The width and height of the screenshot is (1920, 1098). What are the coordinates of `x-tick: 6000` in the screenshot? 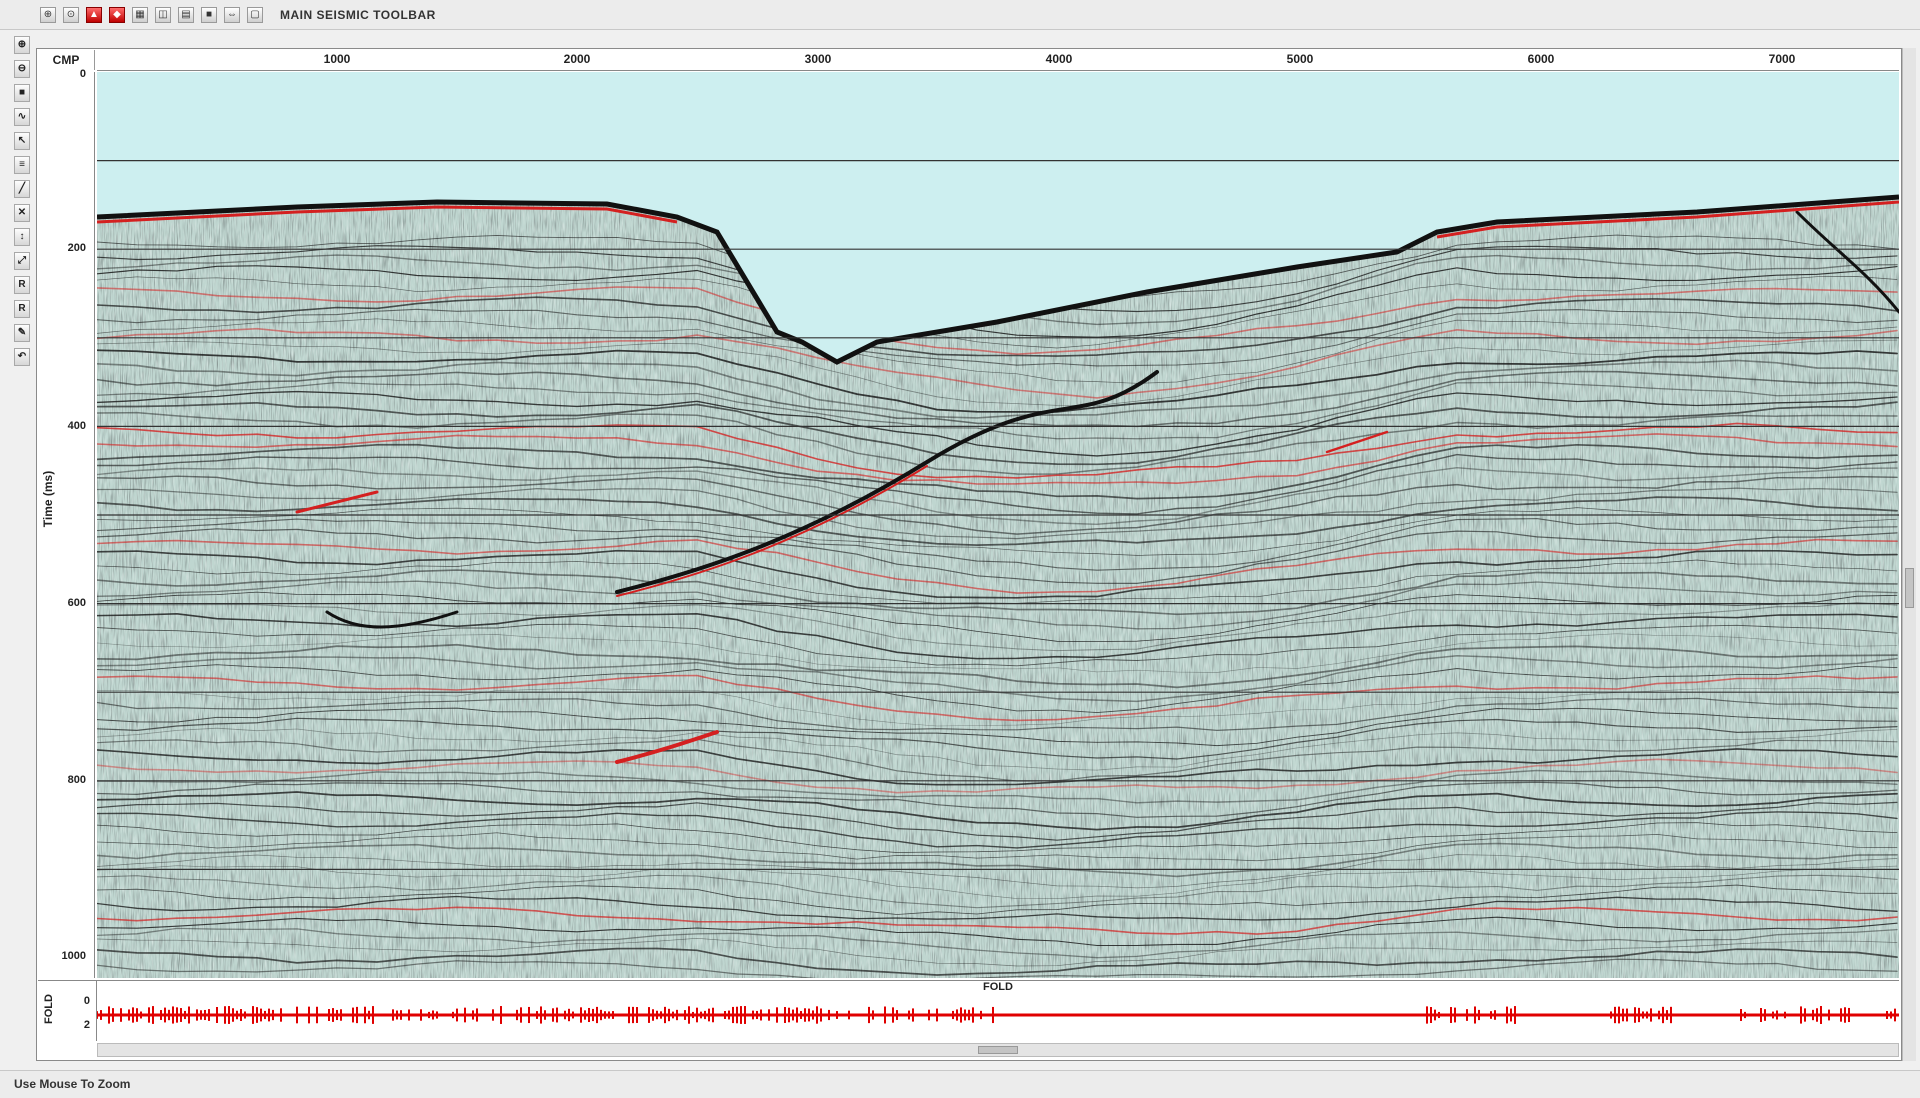 It's located at (1541, 59).